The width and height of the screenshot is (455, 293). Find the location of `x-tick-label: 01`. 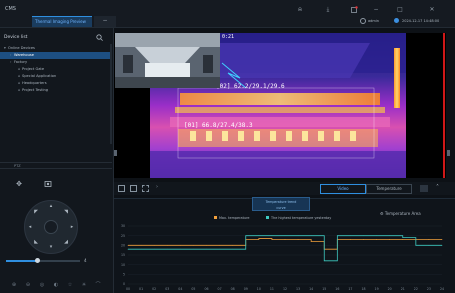

x-tick-label: 01 is located at coordinates (141, 289).